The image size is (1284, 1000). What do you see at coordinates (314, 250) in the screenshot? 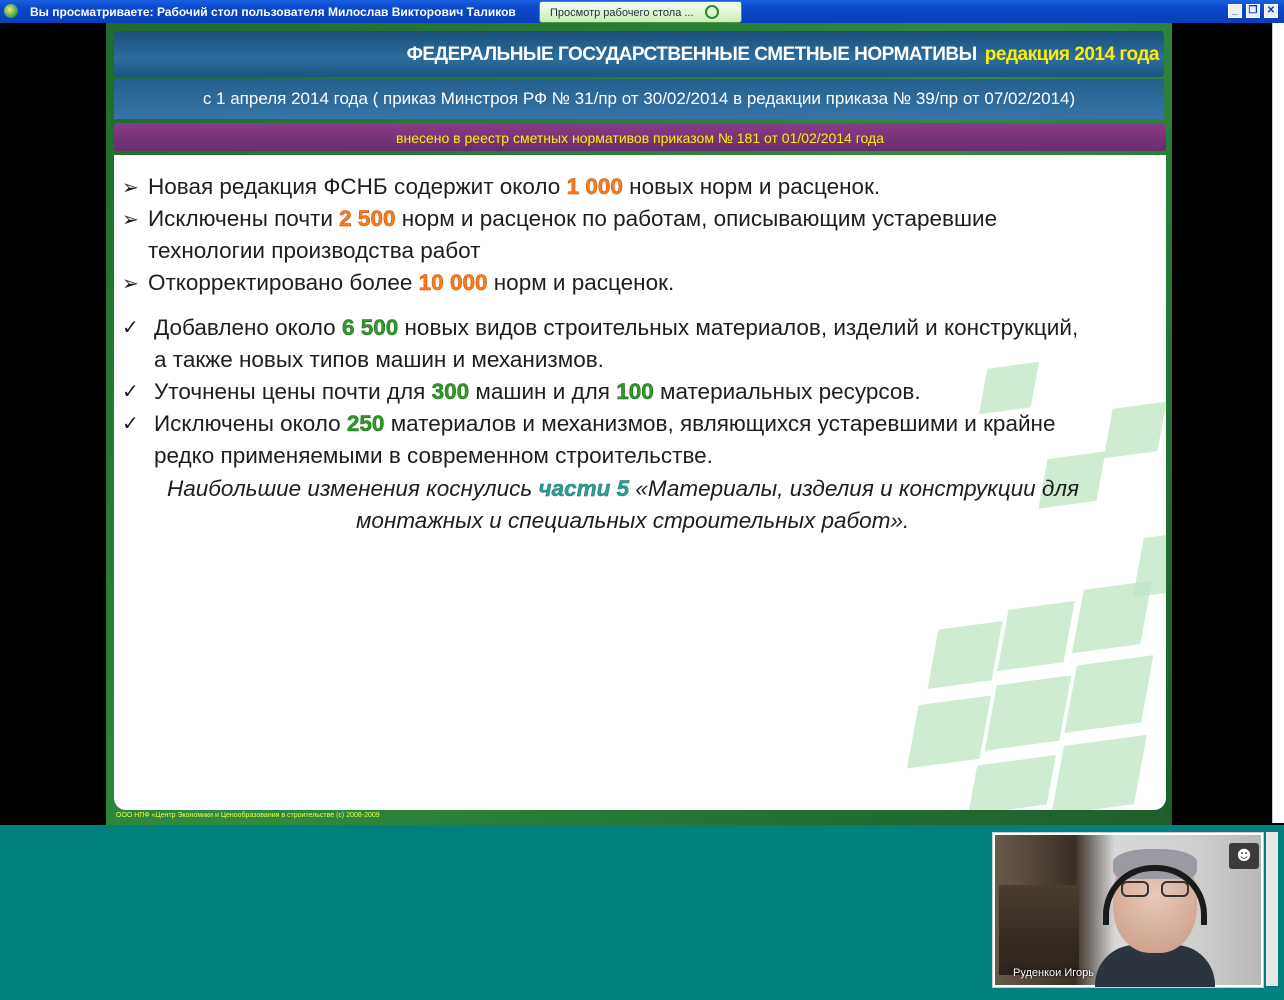
I see `list-item-continued: технологии производства работ` at bounding box center [314, 250].